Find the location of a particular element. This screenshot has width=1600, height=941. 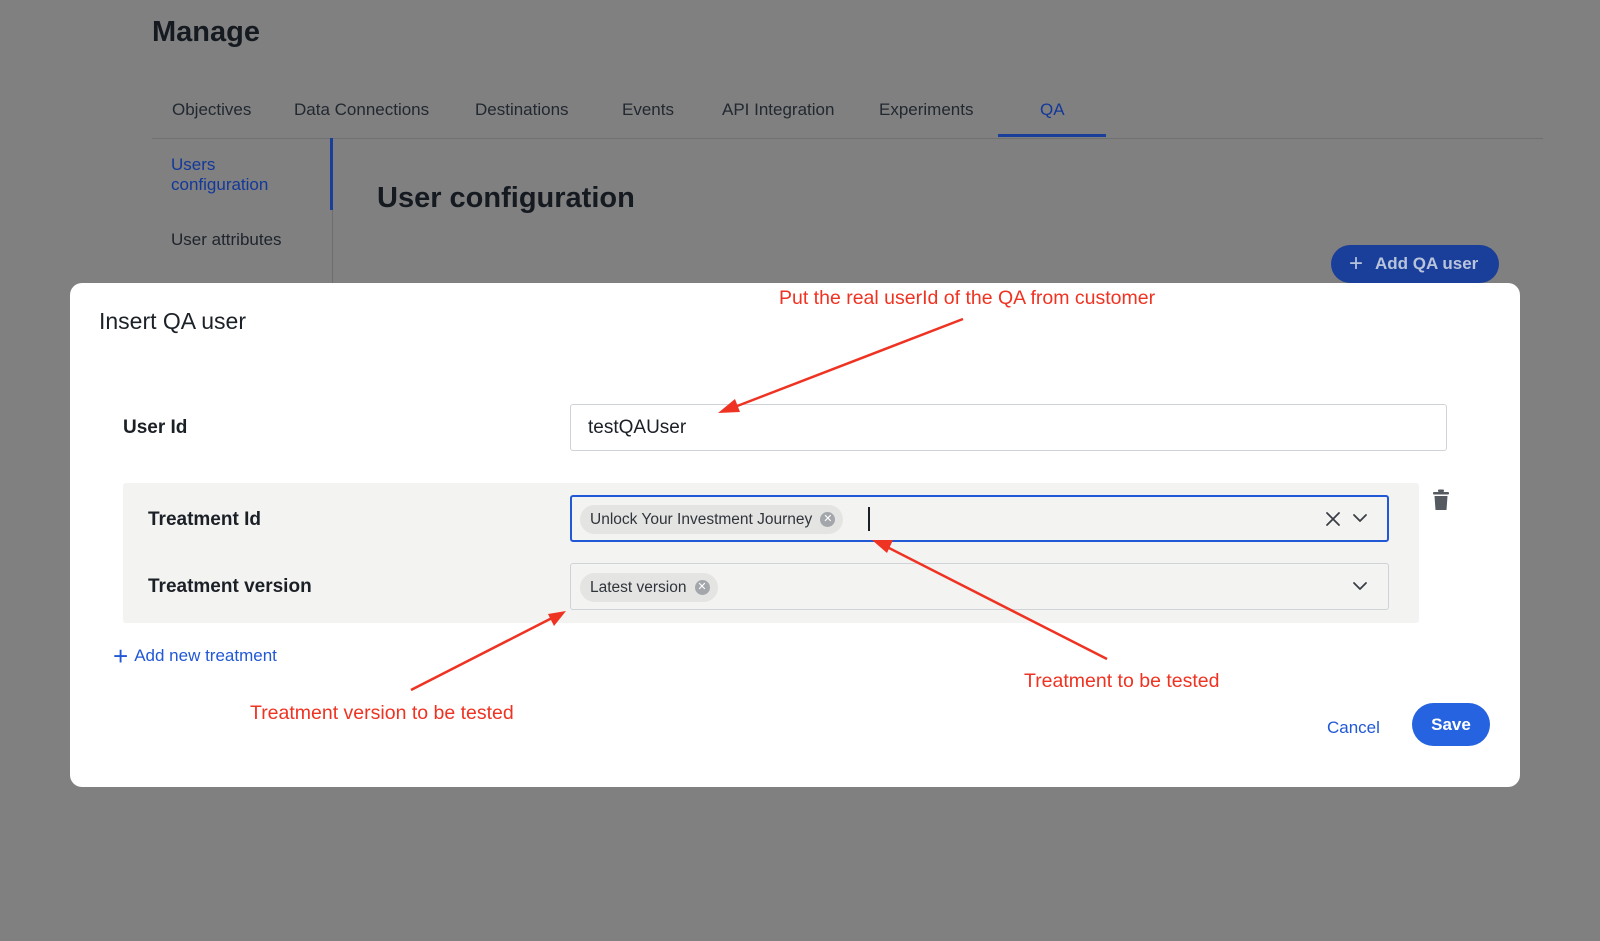

arrow-to-treatment-version is located at coordinates (481, 654).